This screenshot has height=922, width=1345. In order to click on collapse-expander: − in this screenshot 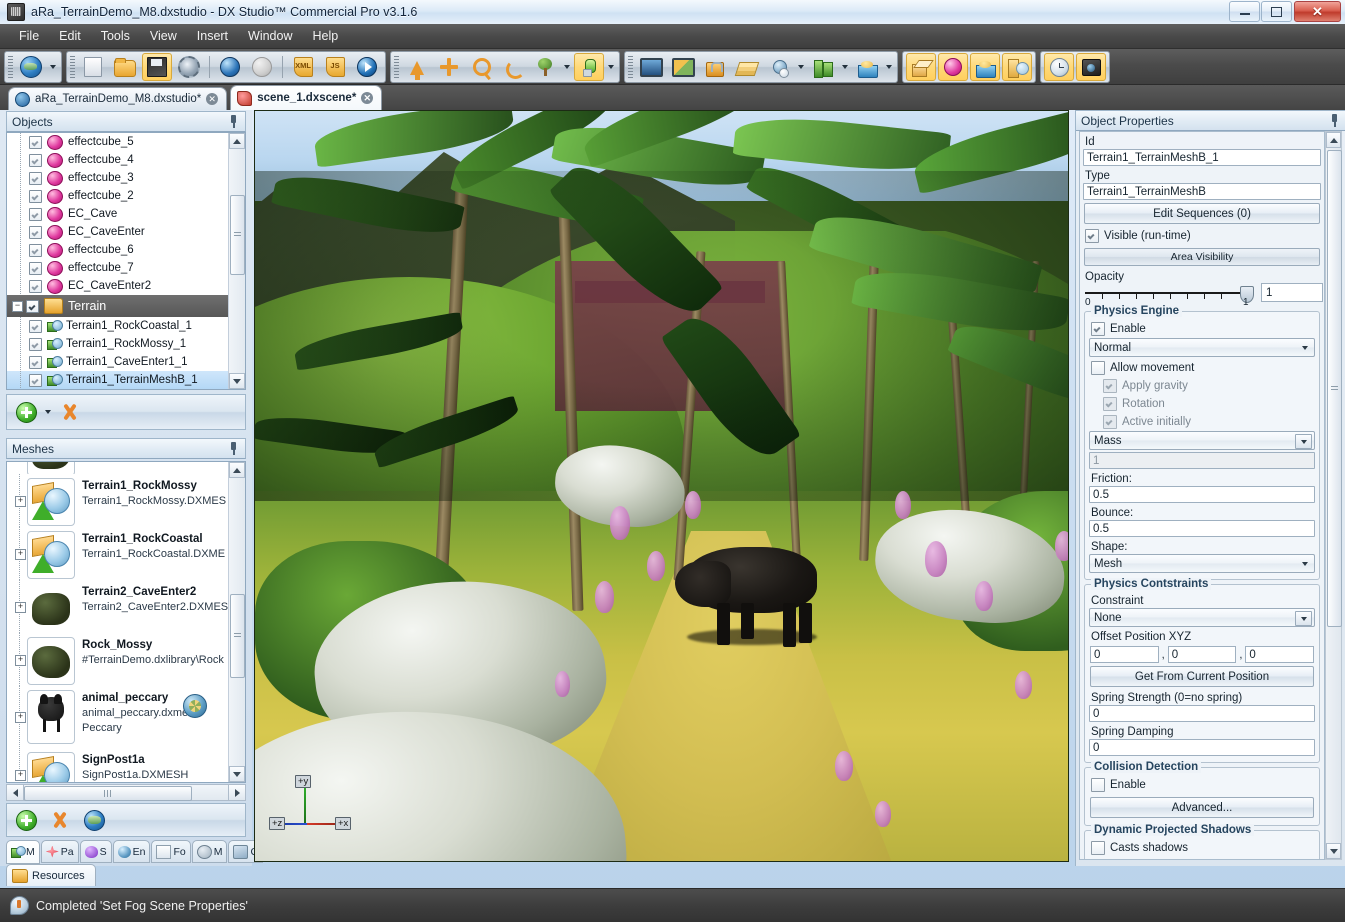, I will do `click(17, 306)`.